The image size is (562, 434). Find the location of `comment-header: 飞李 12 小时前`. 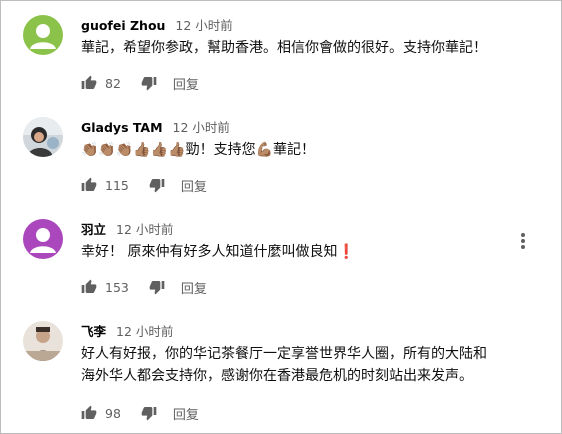

comment-header: 飞李 12 小时前 is located at coordinates (127, 330).